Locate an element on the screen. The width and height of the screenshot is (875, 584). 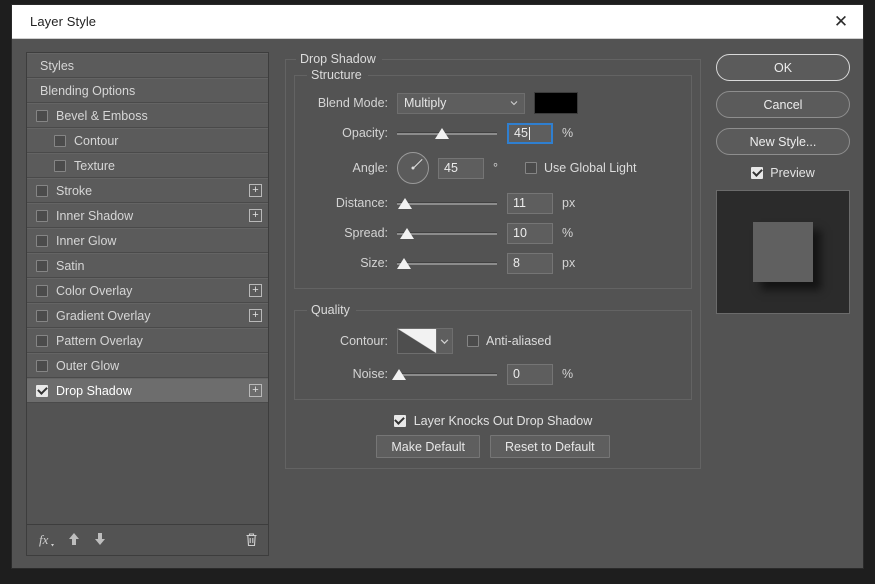
size-slider is located at coordinates (447, 263).